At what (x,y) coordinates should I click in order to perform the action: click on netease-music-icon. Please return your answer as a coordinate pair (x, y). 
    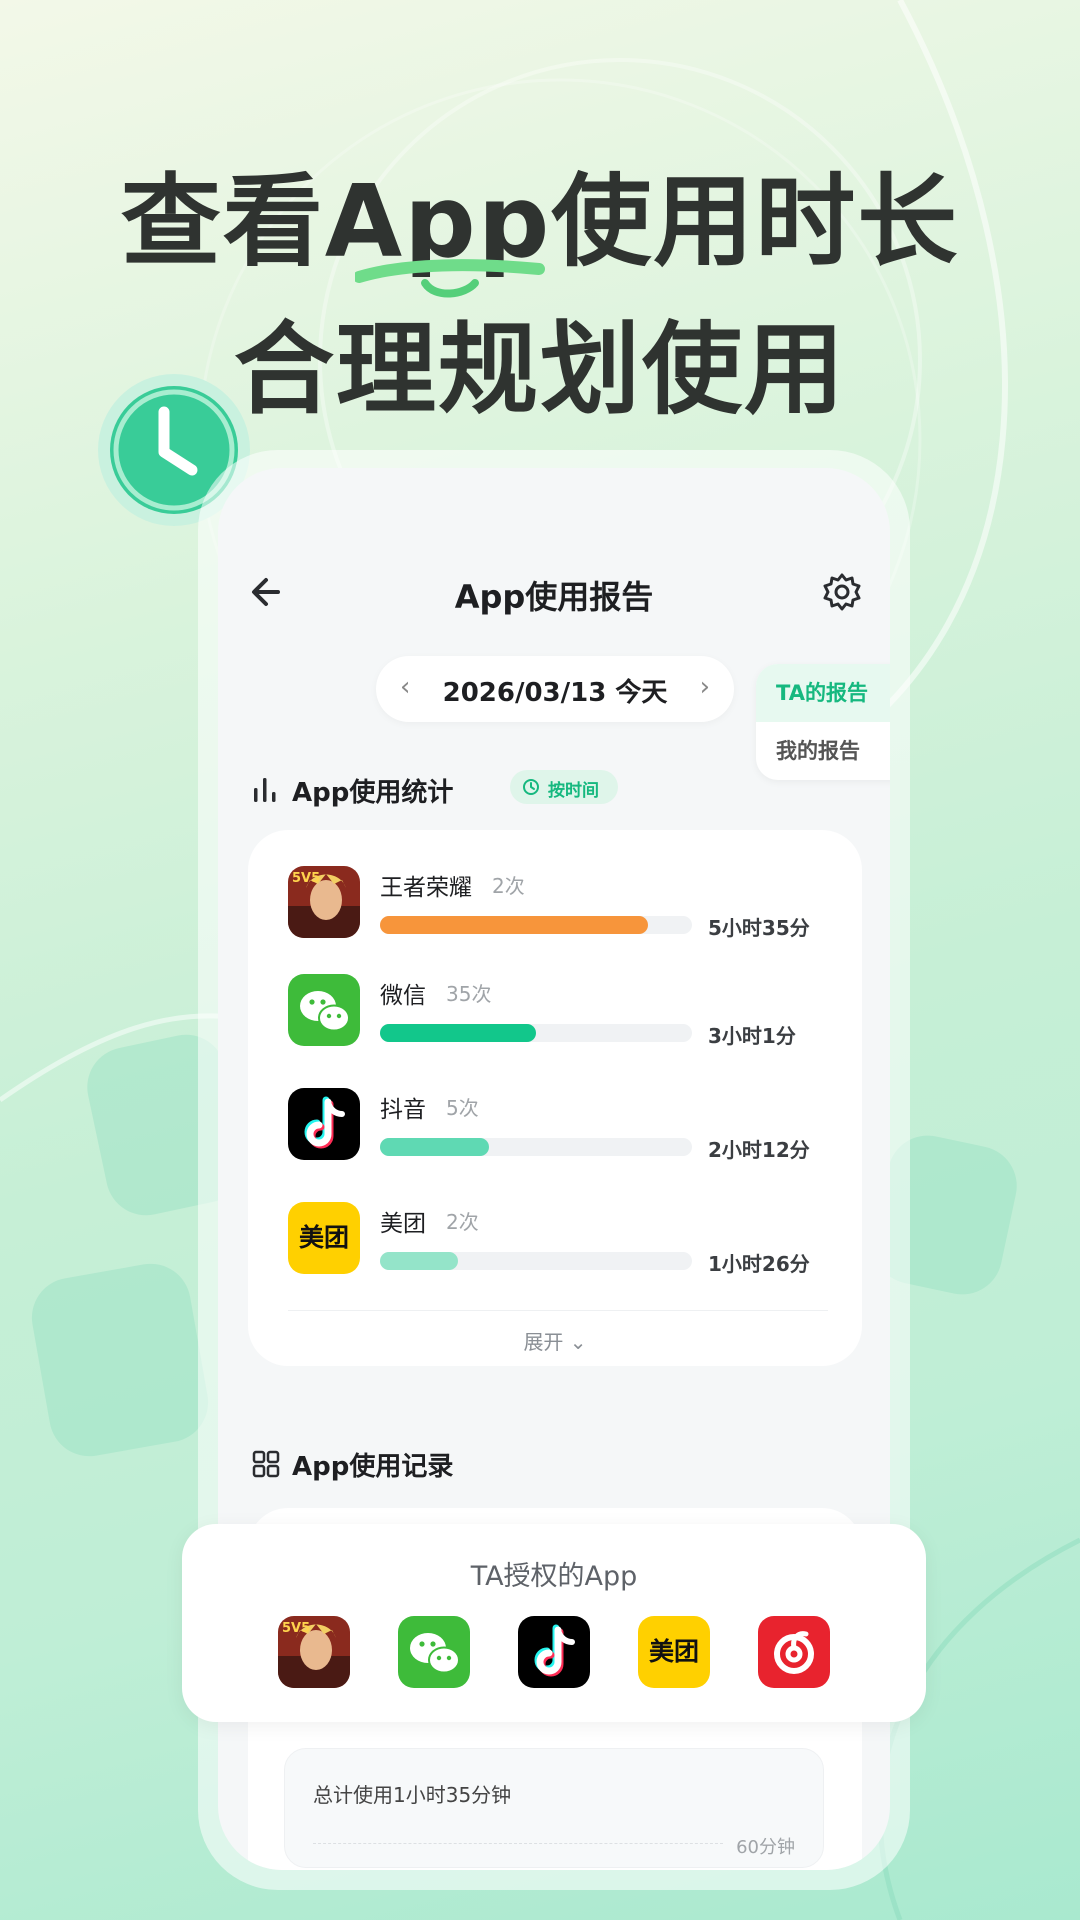
    Looking at the image, I should click on (794, 1652).